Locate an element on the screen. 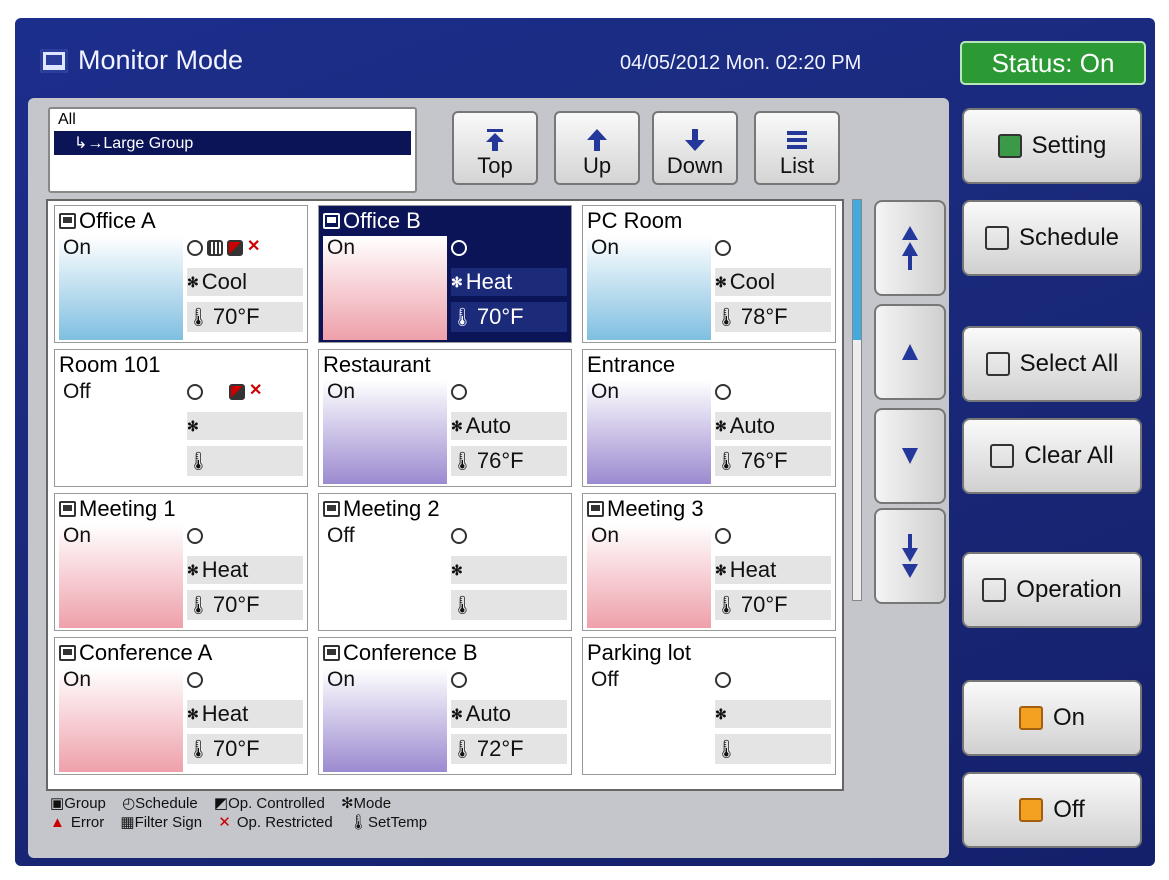 This screenshot has width=1169, height=880. list-button: List is located at coordinates (797, 148).